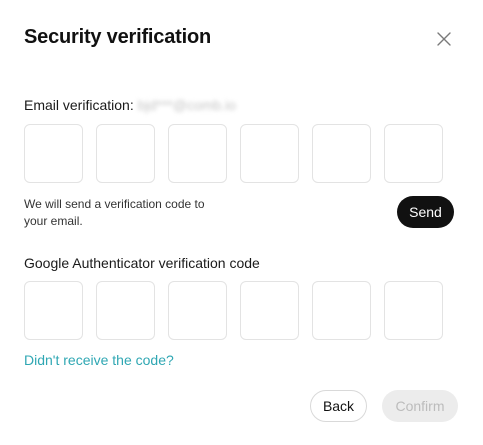  What do you see at coordinates (79, 105) in the screenshot?
I see `email-verification-label-text: Email verification:` at bounding box center [79, 105].